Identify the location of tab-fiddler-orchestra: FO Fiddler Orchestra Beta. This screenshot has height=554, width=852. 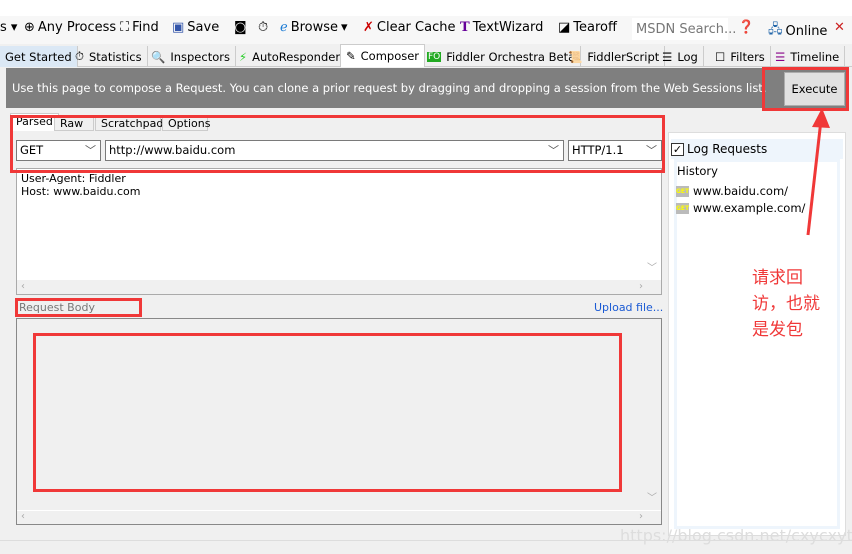
(502, 56).